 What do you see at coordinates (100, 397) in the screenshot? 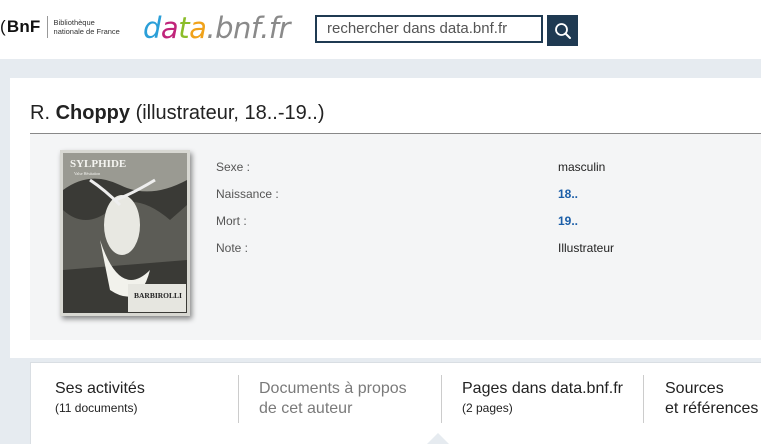
I see `tab-activites: Ses activités (11 documents)` at bounding box center [100, 397].